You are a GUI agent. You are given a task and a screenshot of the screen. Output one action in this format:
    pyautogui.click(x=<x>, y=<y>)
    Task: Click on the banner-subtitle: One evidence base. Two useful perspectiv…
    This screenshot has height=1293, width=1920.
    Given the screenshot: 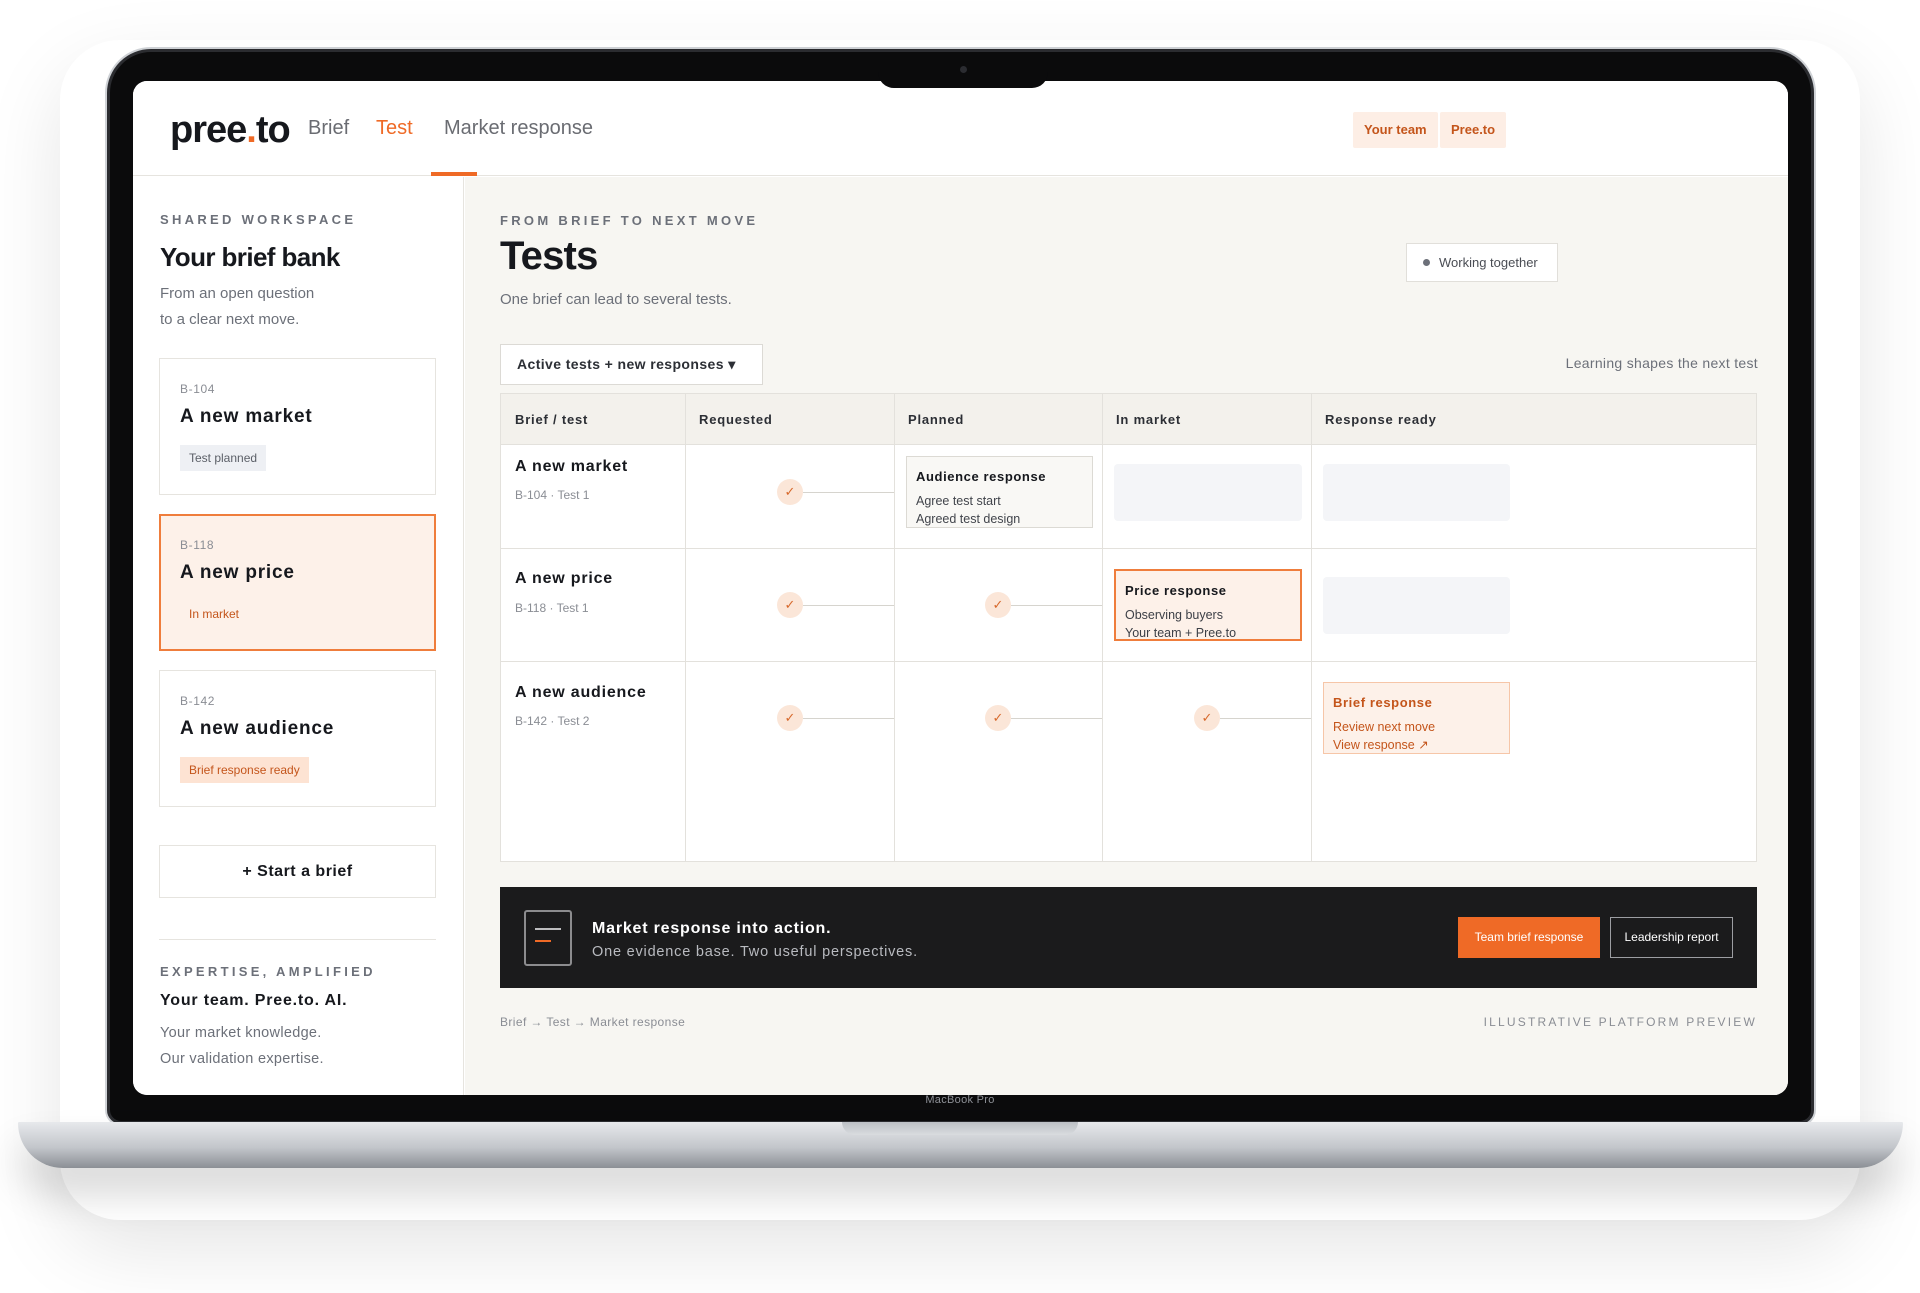 What is the action you would take?
    pyautogui.click(x=755, y=952)
    